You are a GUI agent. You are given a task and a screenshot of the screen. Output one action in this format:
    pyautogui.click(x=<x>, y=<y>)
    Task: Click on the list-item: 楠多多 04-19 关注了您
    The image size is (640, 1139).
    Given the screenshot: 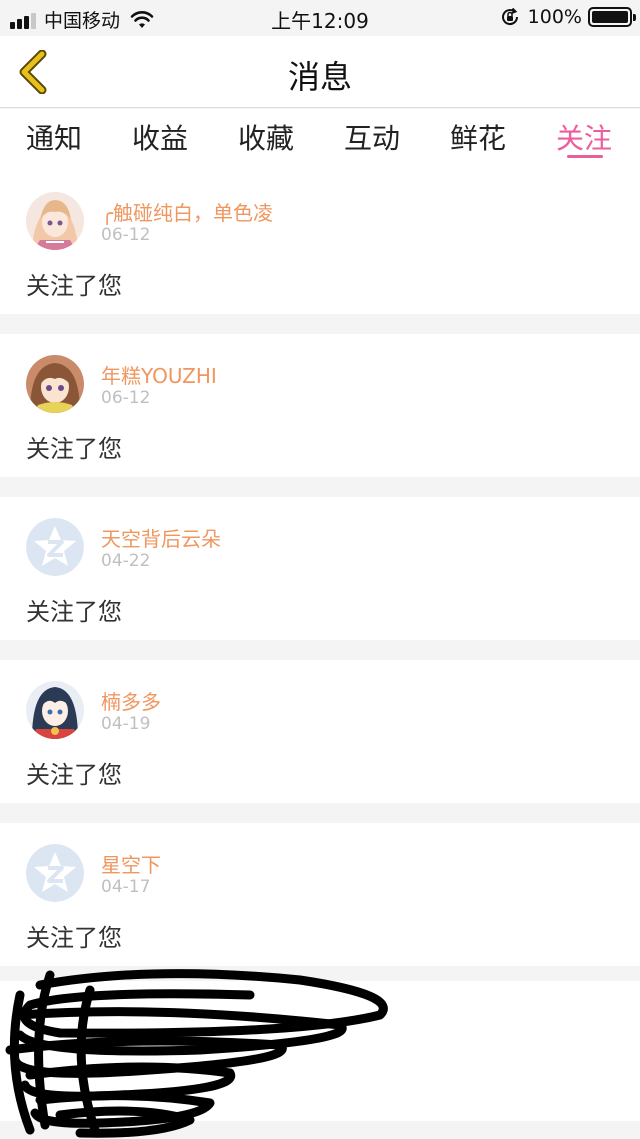 What is the action you would take?
    pyautogui.click(x=320, y=731)
    